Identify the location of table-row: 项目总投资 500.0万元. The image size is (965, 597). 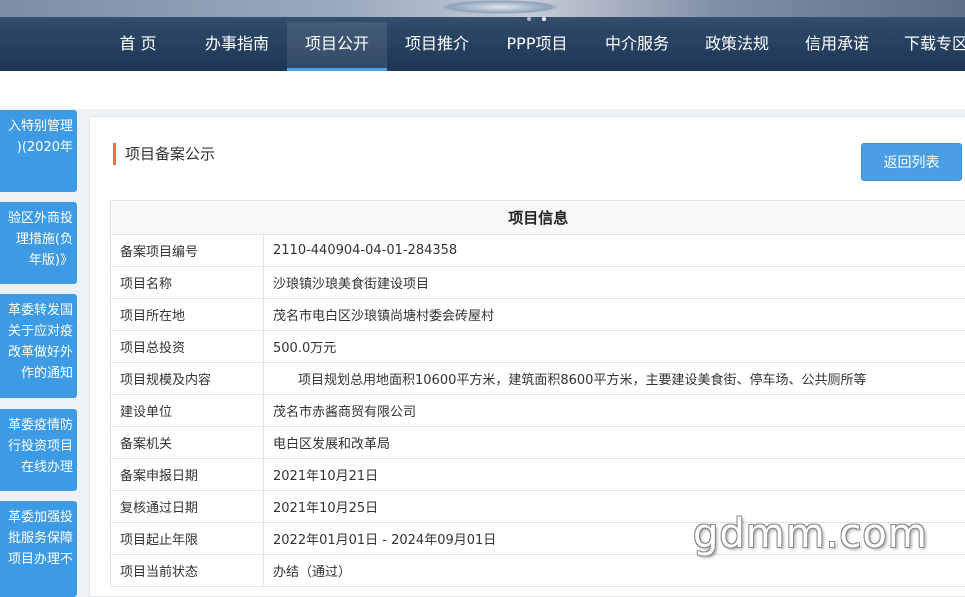
(537, 346).